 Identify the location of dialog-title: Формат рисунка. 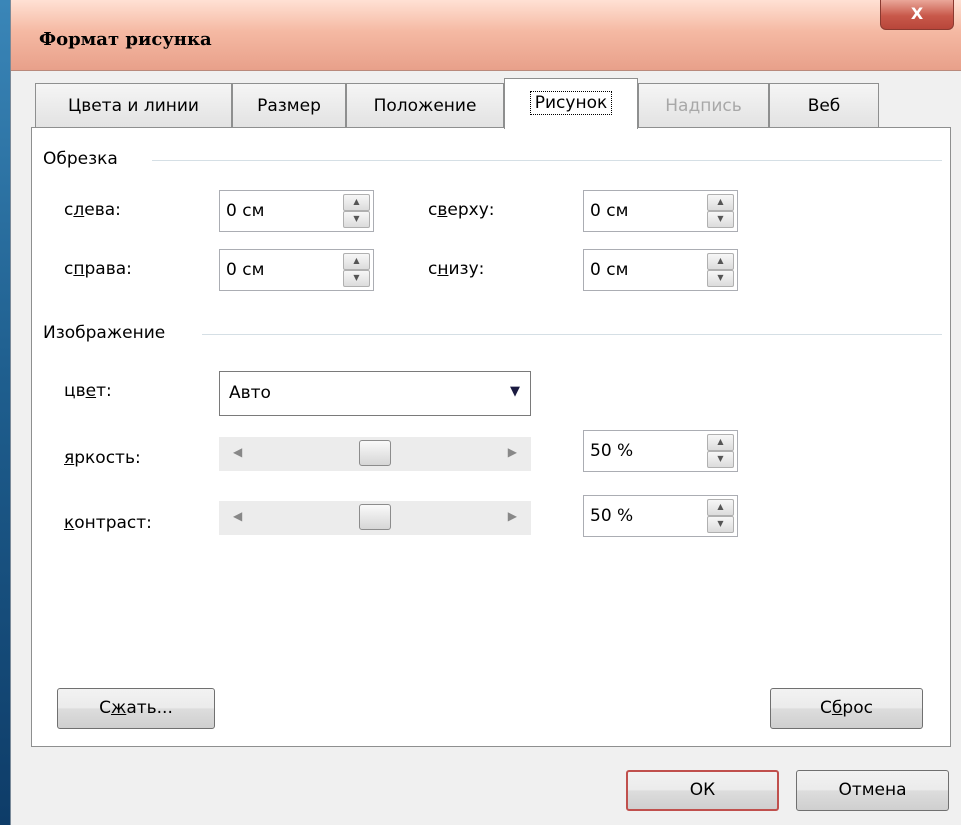
(125, 39).